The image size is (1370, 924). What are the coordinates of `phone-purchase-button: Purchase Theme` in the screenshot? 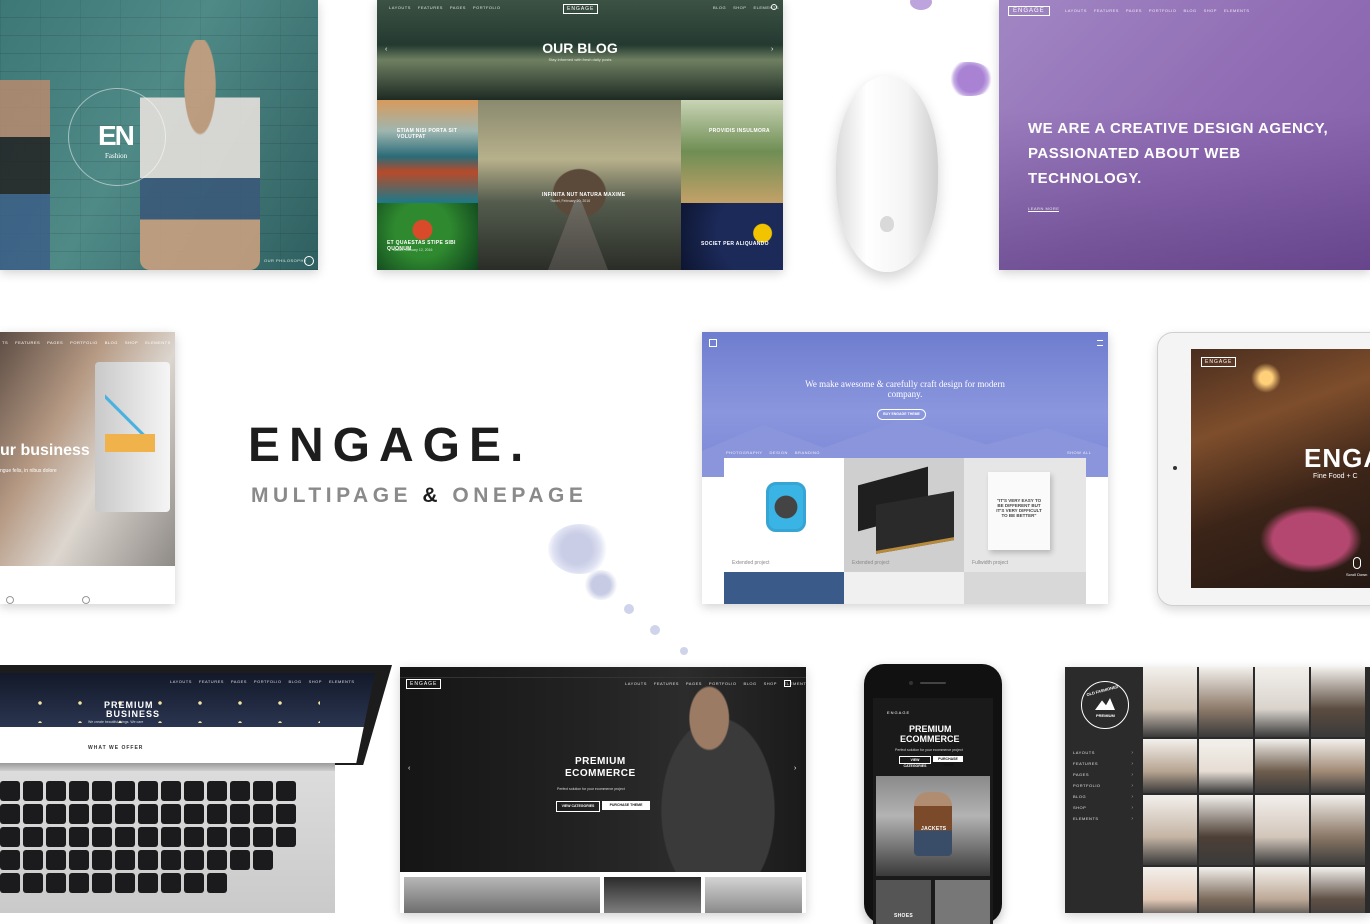 It's located at (948, 761).